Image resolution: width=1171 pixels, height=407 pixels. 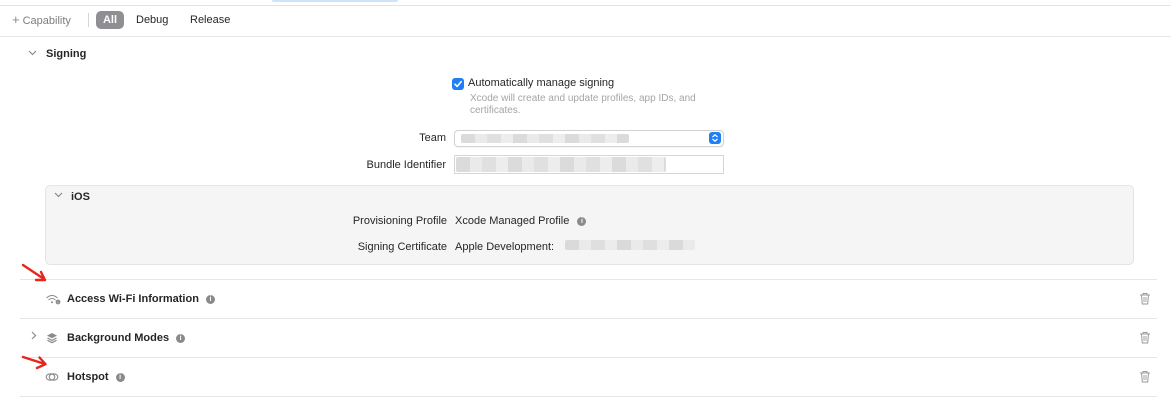 What do you see at coordinates (16, 19) in the screenshot?
I see `plus-icon: +` at bounding box center [16, 19].